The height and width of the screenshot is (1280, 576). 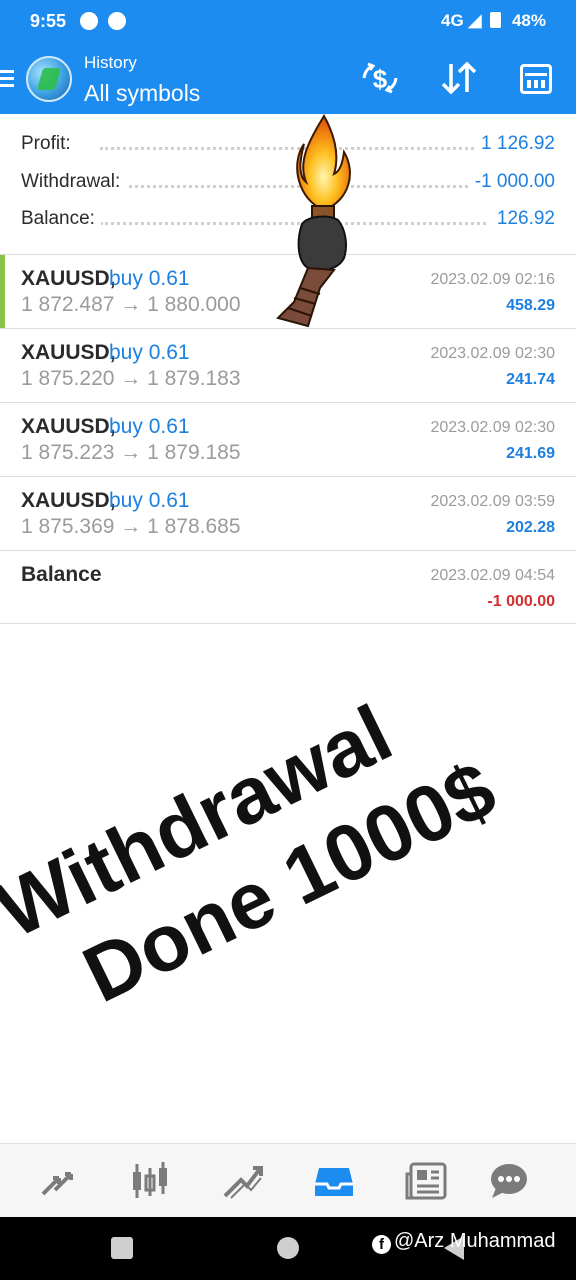 I want to click on status-right: 4G ◢ 48%, so click(x=493, y=21).